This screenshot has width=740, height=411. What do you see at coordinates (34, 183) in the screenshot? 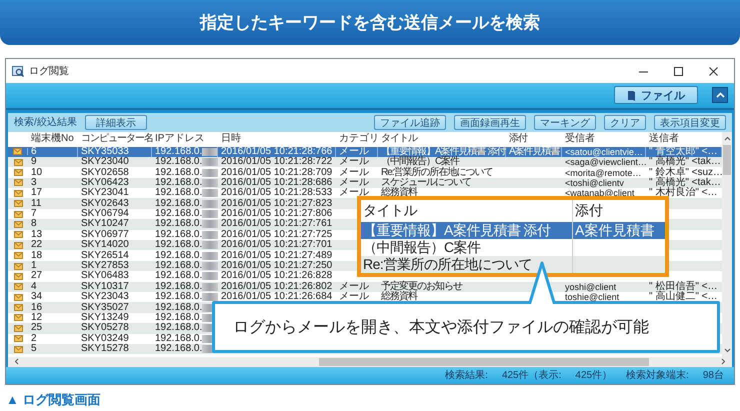
I see `table-cell: 3` at bounding box center [34, 183].